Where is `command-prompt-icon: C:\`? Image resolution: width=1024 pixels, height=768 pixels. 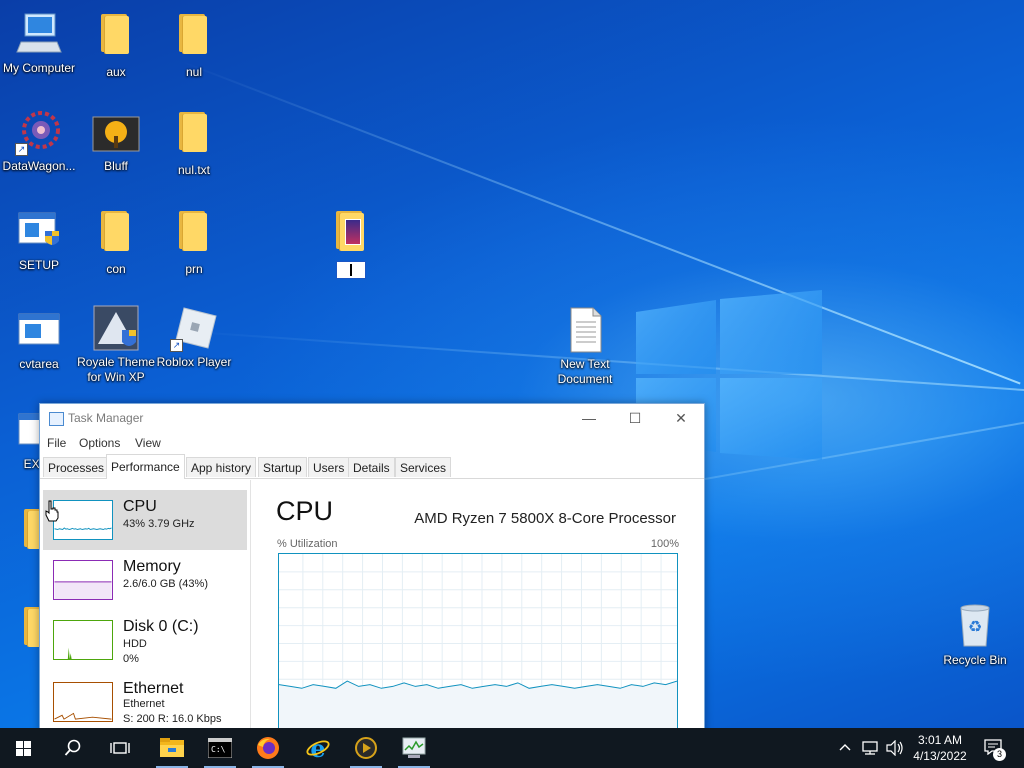
command-prompt-icon: C:\ is located at coordinates (220, 748).